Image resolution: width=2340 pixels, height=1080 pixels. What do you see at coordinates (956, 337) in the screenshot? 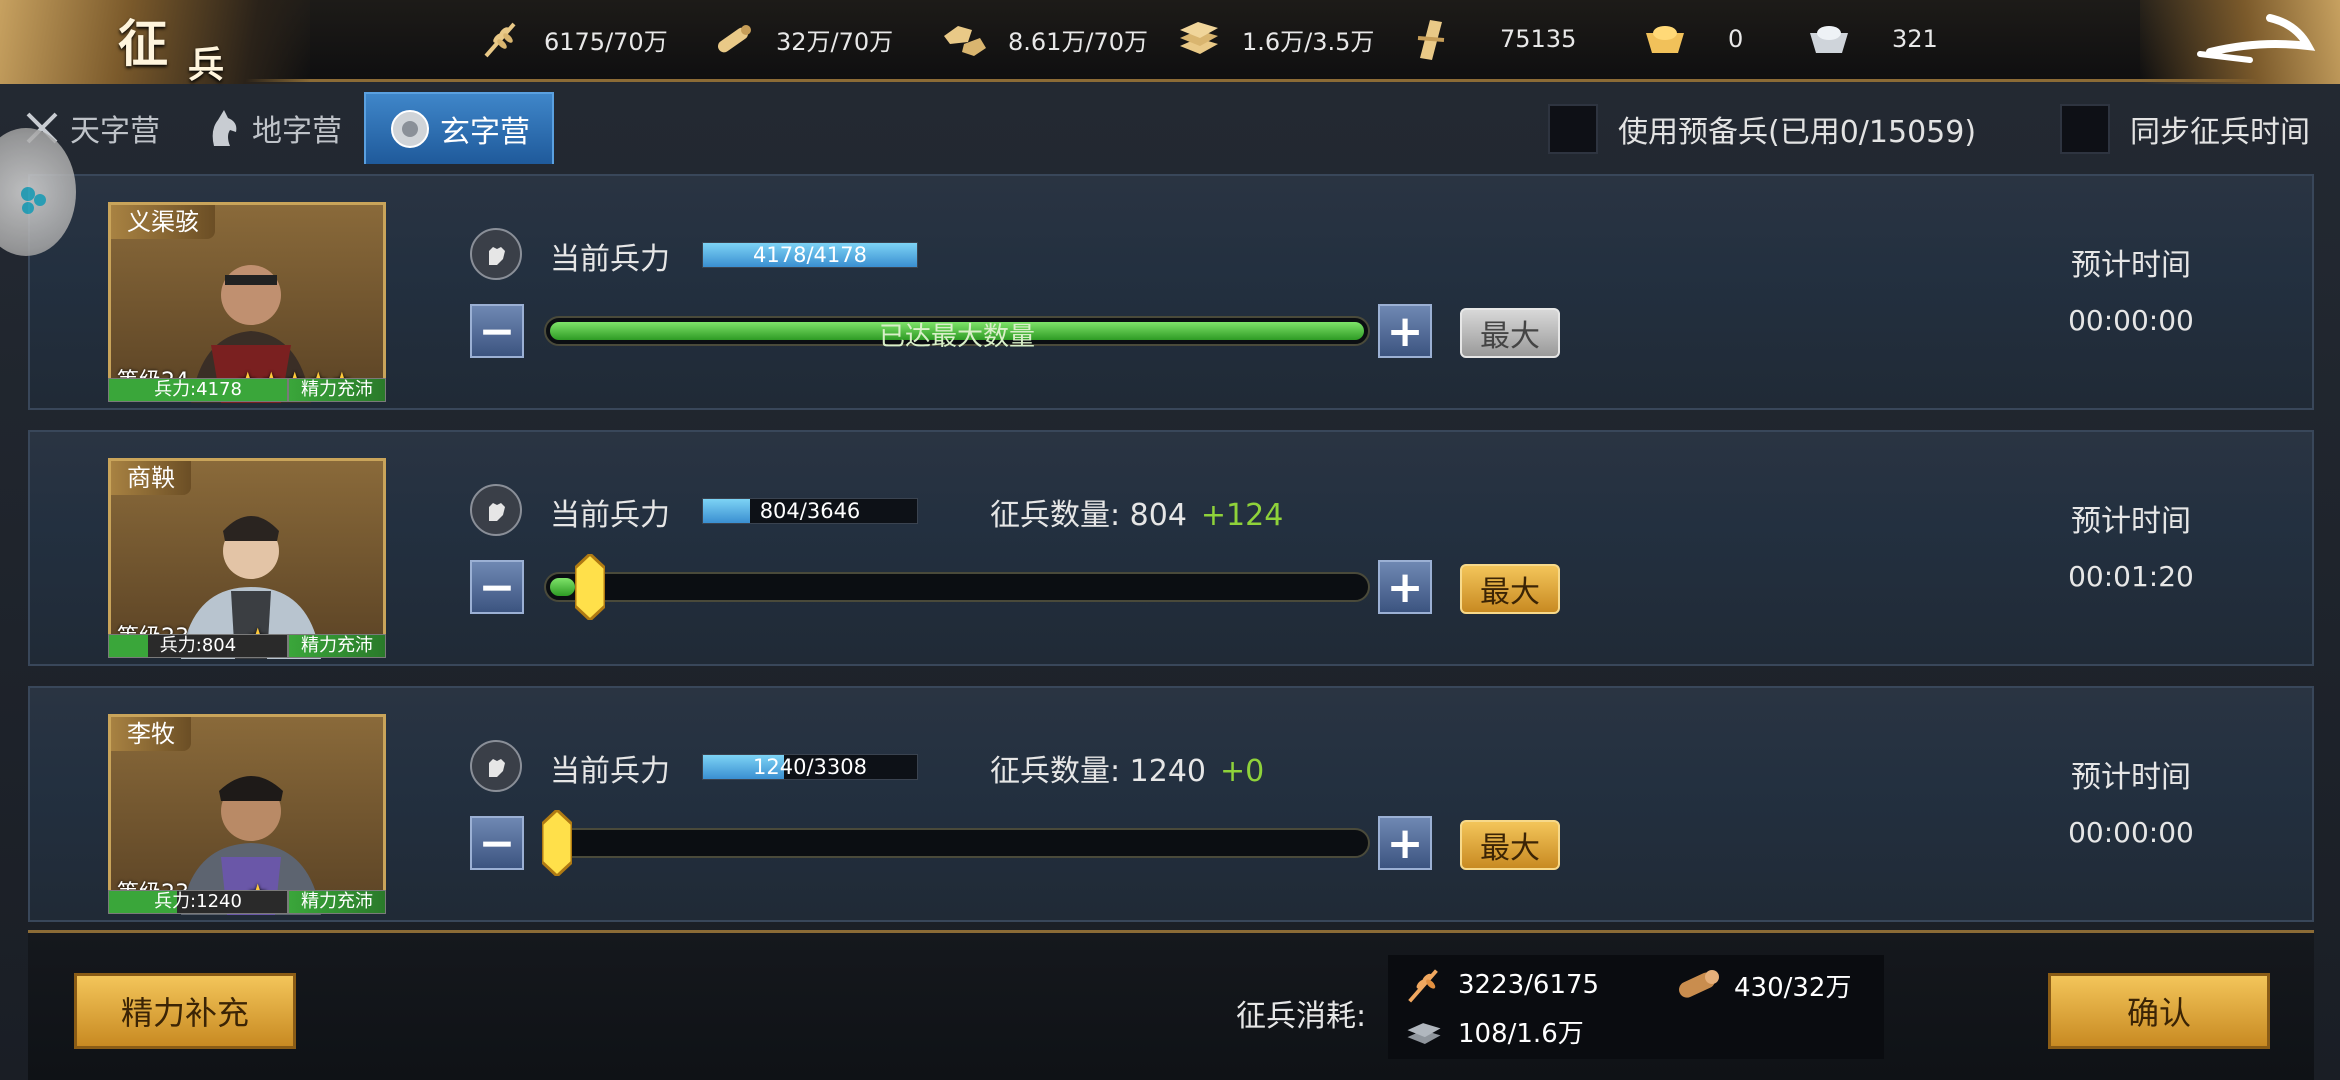
I see `recruit-slider-text: 已达最大数量` at bounding box center [956, 337].